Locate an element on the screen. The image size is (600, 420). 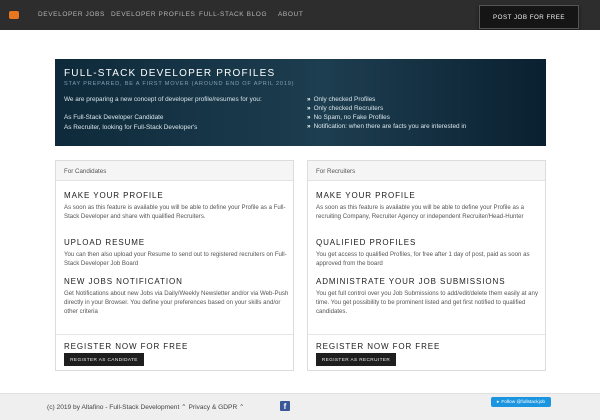
hero-bullet: » No Spam, no Fake Profiles is located at coordinates (348, 117).